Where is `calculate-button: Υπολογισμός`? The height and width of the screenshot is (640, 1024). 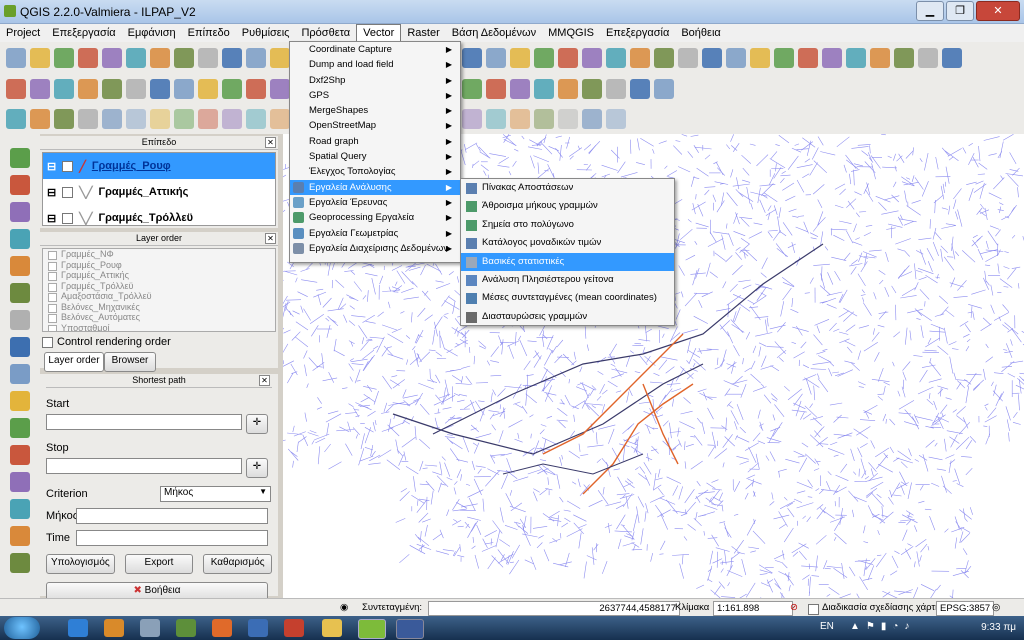
calculate-button: Υπολογισμός is located at coordinates (80, 564).